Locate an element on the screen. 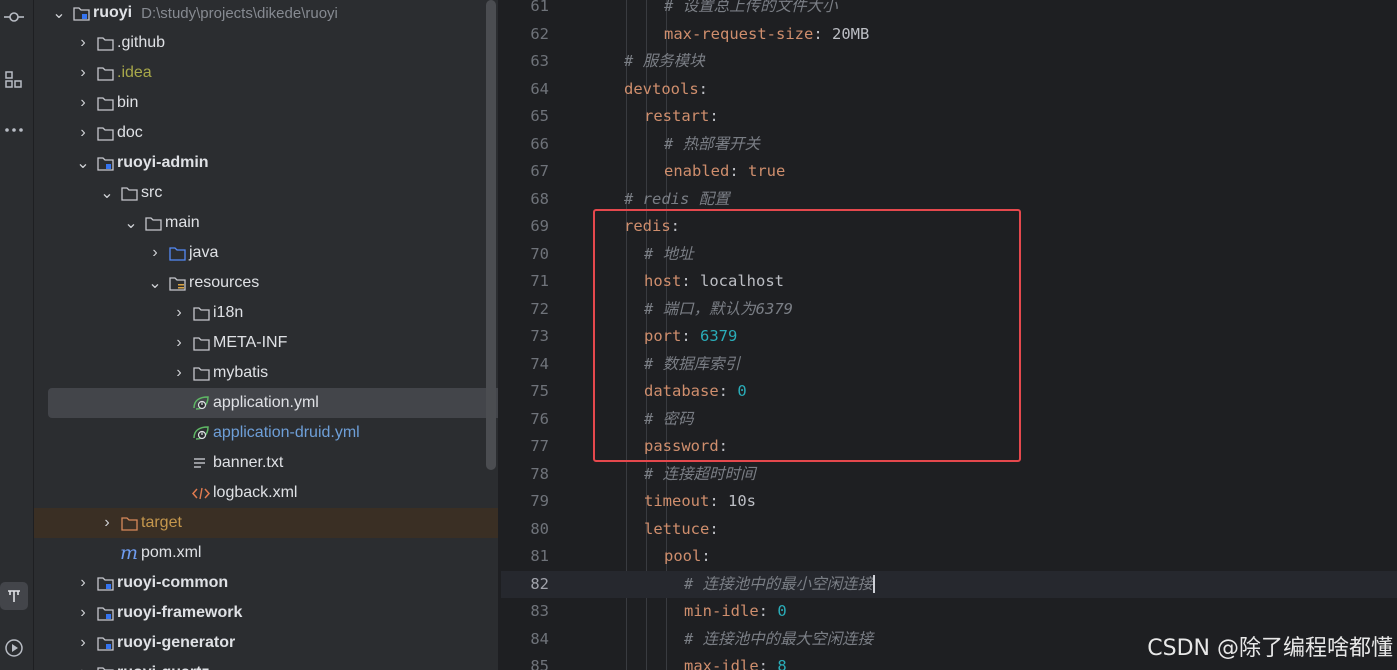 The image size is (1397, 670). line-number: 70 is located at coordinates (539, 253).